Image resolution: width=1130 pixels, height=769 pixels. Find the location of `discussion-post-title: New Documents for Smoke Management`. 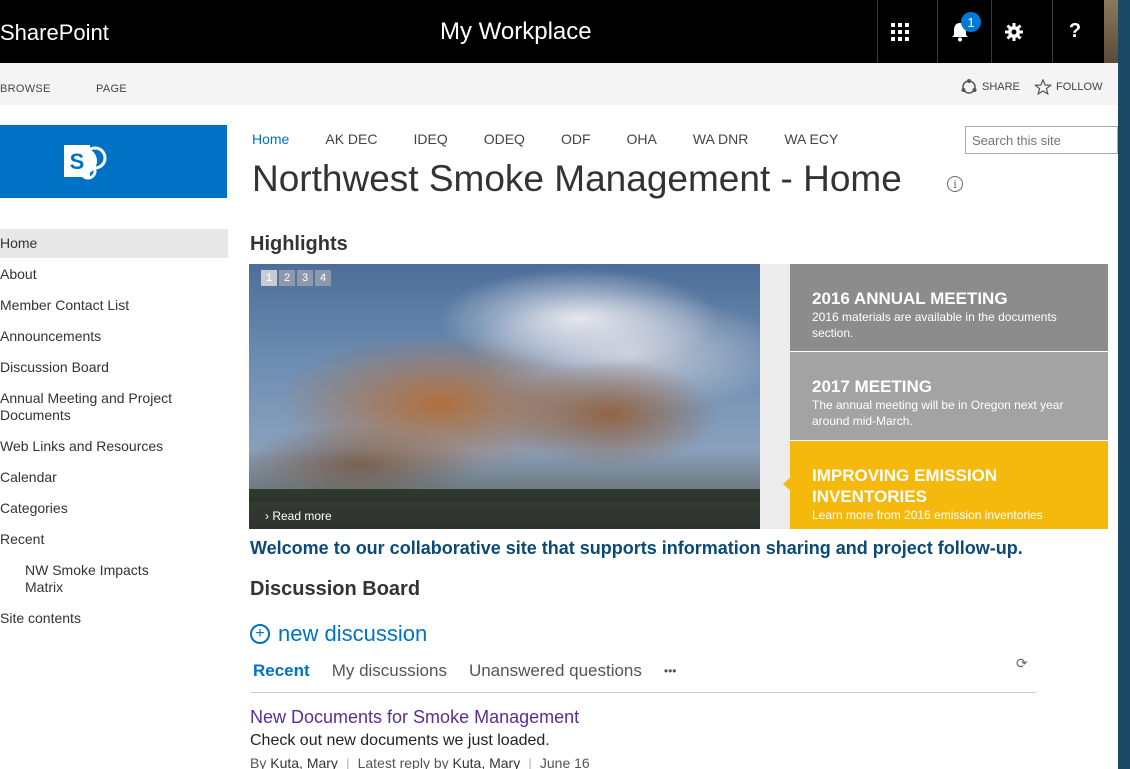

discussion-post-title: New Documents for Smoke Management is located at coordinates (414, 717).